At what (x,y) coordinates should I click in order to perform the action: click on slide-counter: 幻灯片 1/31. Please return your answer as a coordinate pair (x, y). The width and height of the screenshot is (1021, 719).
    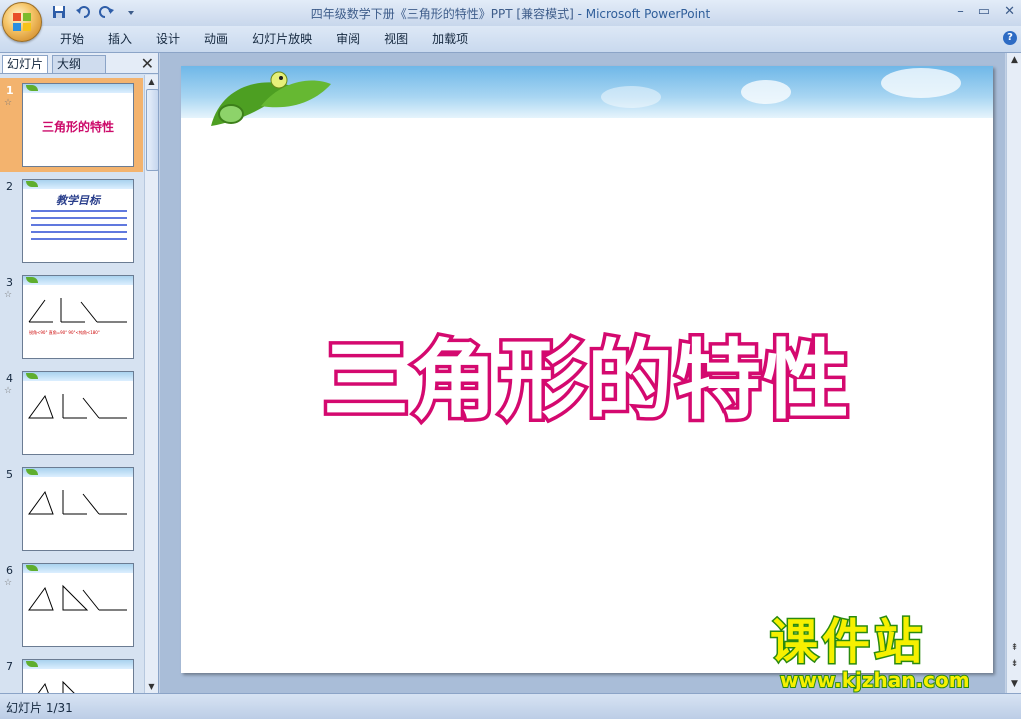
    Looking at the image, I should click on (39, 708).